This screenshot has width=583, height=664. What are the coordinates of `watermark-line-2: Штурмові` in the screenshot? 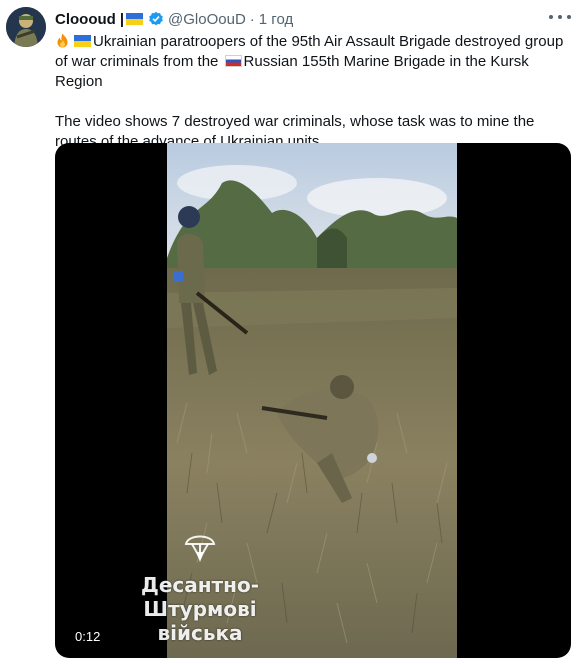 It's located at (200, 609).